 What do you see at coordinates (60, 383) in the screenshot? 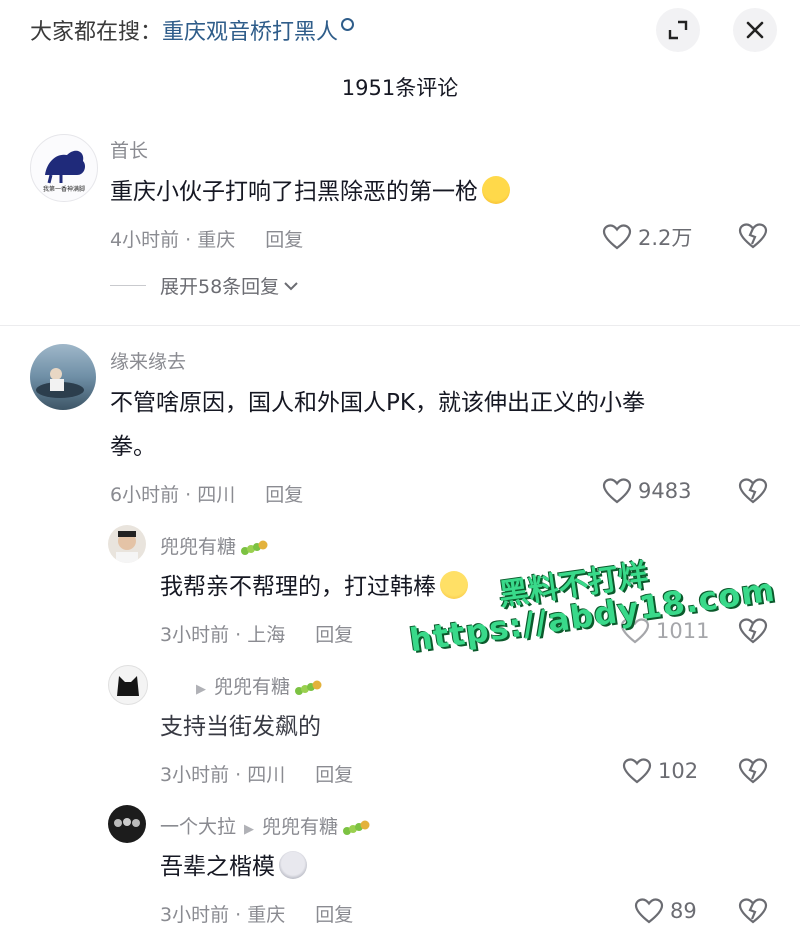
I see `avatar-photo-image` at bounding box center [60, 383].